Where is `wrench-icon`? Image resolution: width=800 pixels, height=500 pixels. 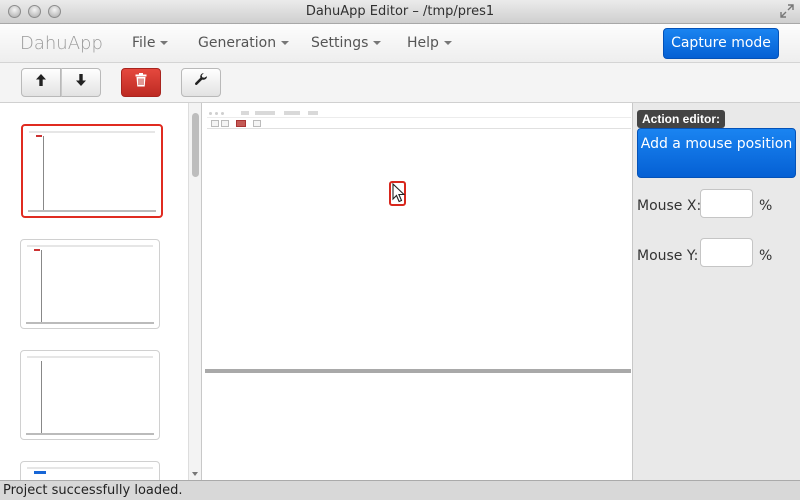
wrench-icon is located at coordinates (201, 82).